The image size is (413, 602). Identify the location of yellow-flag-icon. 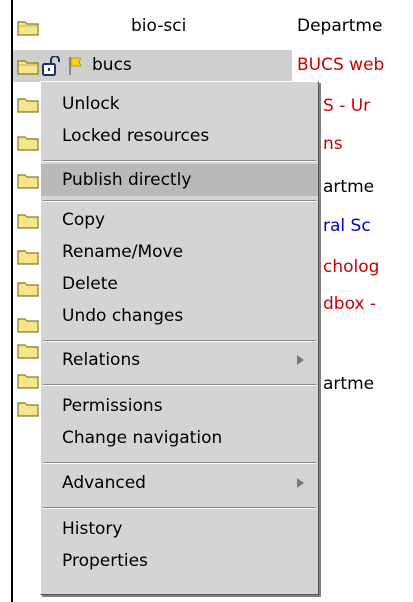
(75, 68).